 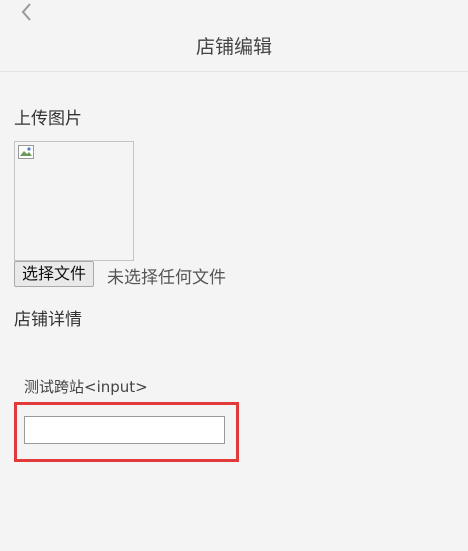 I want to click on image-preview, so click(x=74, y=201).